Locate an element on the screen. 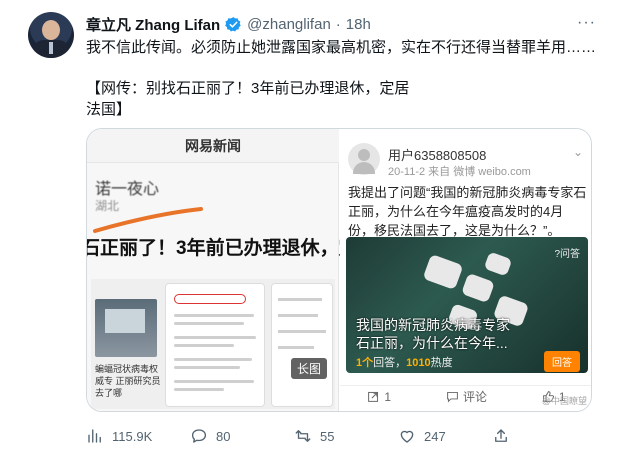 The width and height of the screenshot is (624, 458). answers-count: 1个 is located at coordinates (365, 363).